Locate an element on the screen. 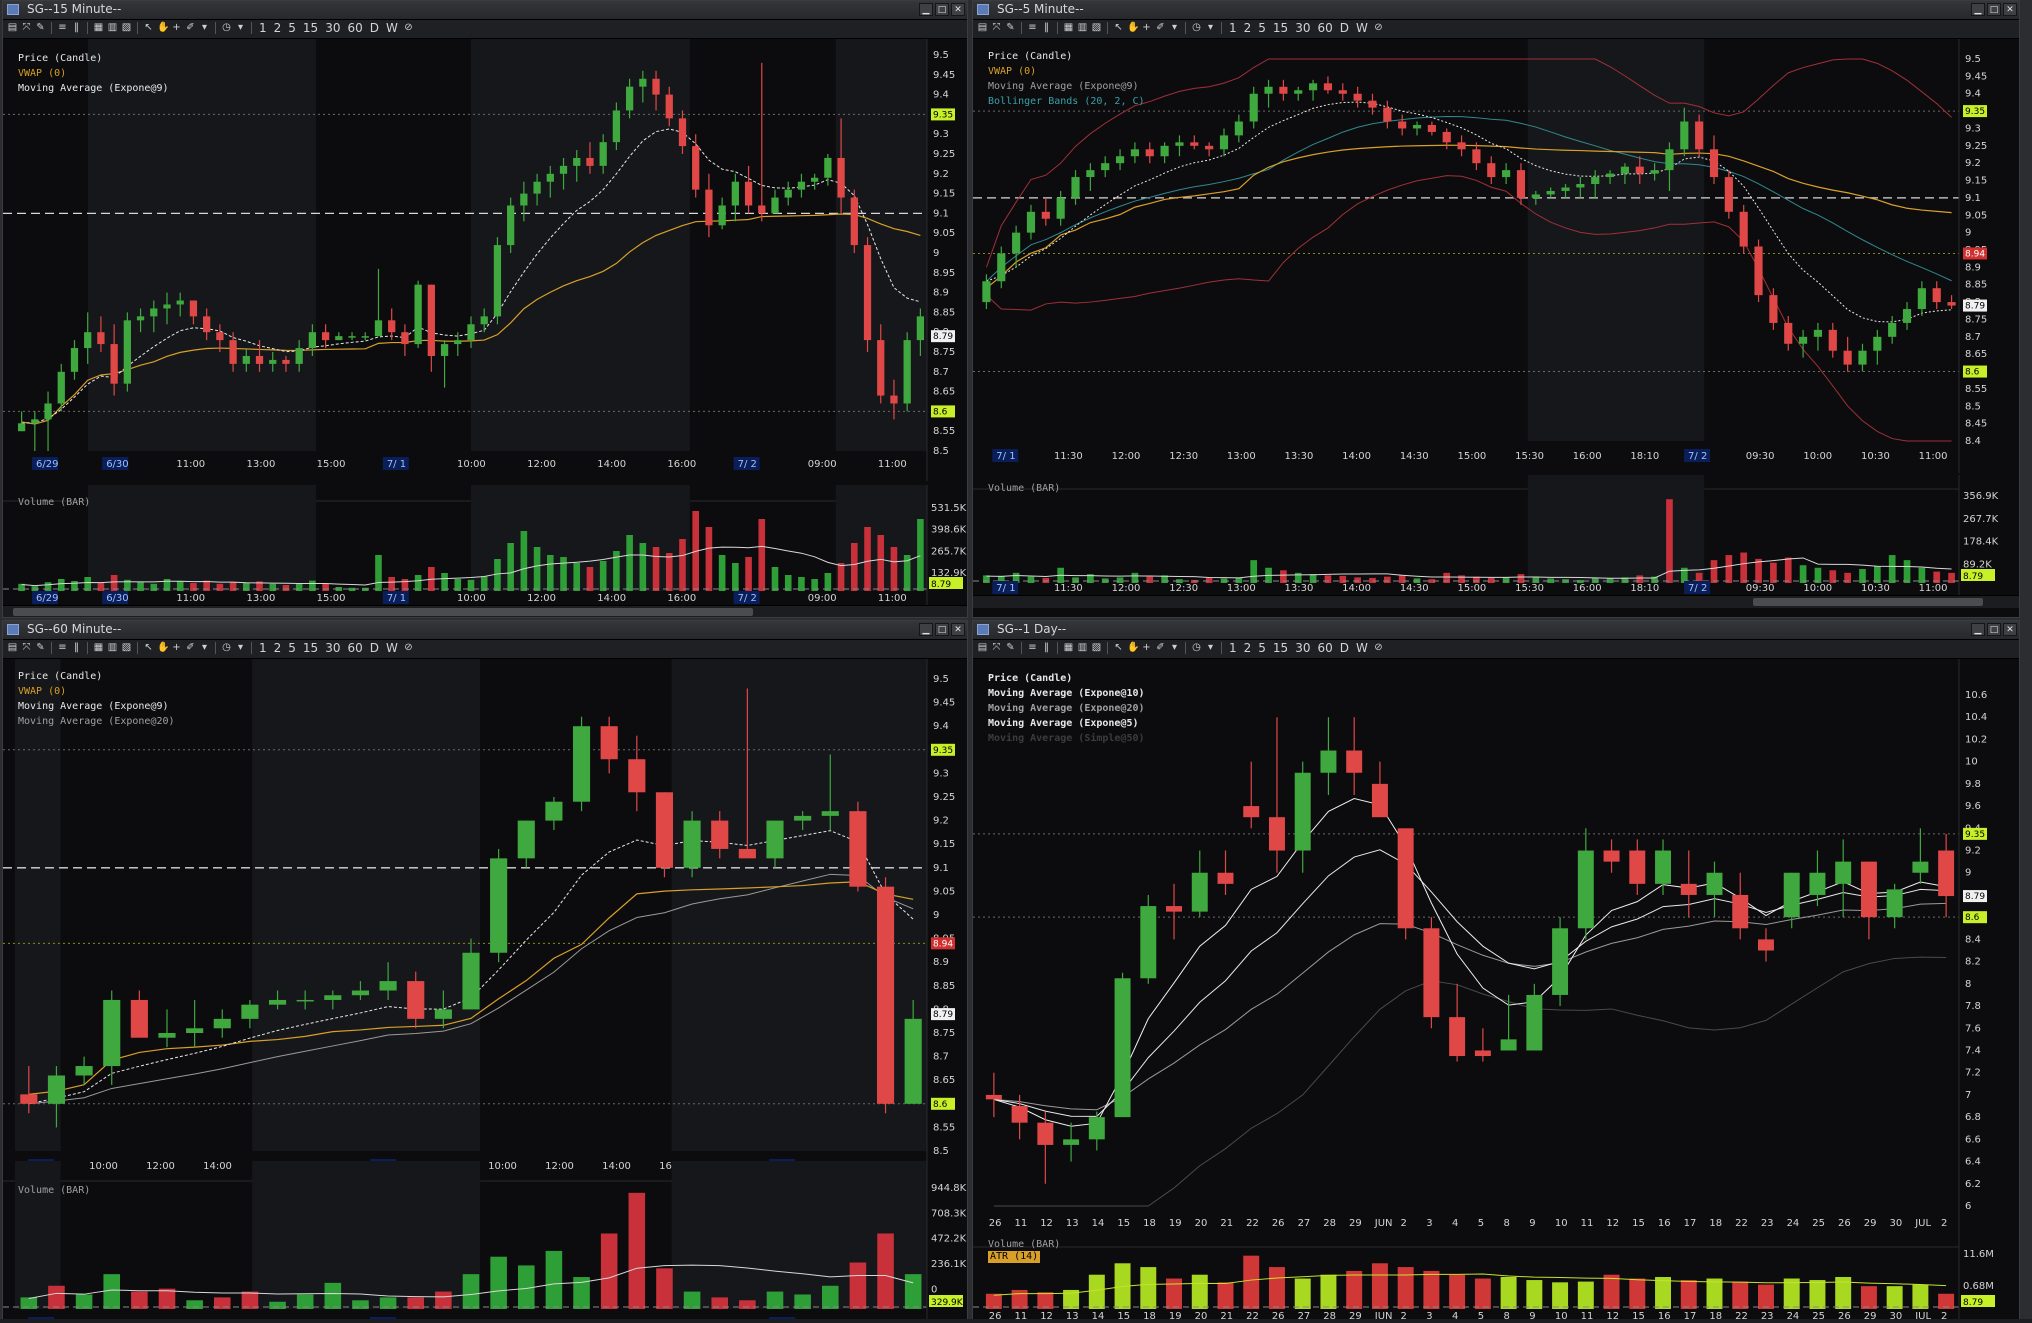 Image resolution: width=2032 pixels, height=1323 pixels. legend-item: Moving Average (Expone@5) is located at coordinates (1066, 723).